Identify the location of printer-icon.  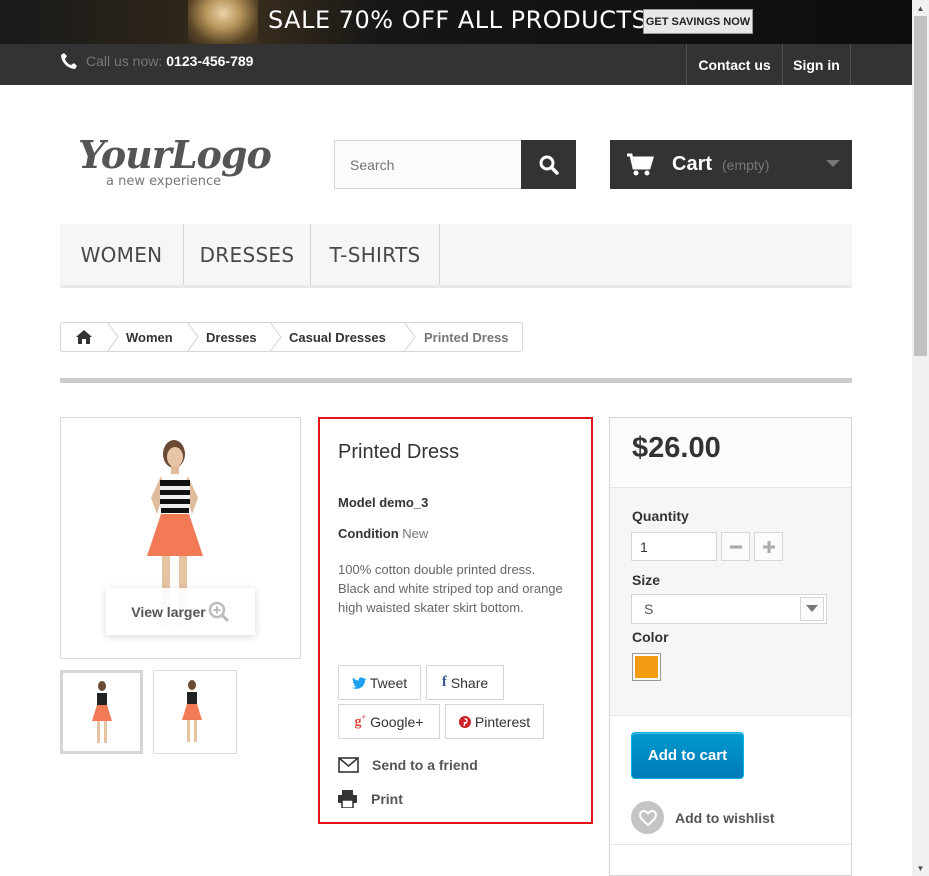
(347, 799).